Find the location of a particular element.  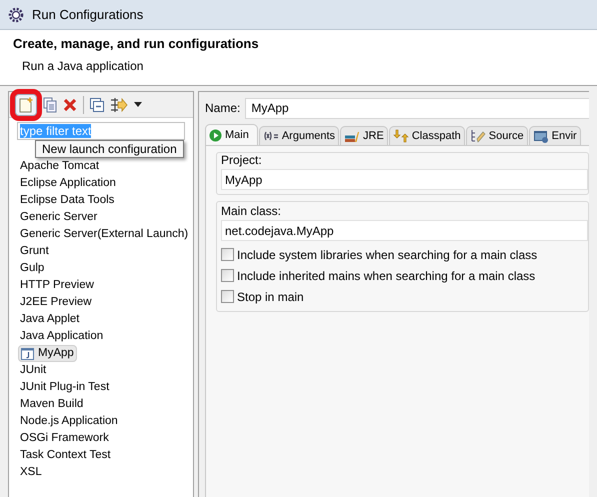

delete-icon is located at coordinates (70, 105).